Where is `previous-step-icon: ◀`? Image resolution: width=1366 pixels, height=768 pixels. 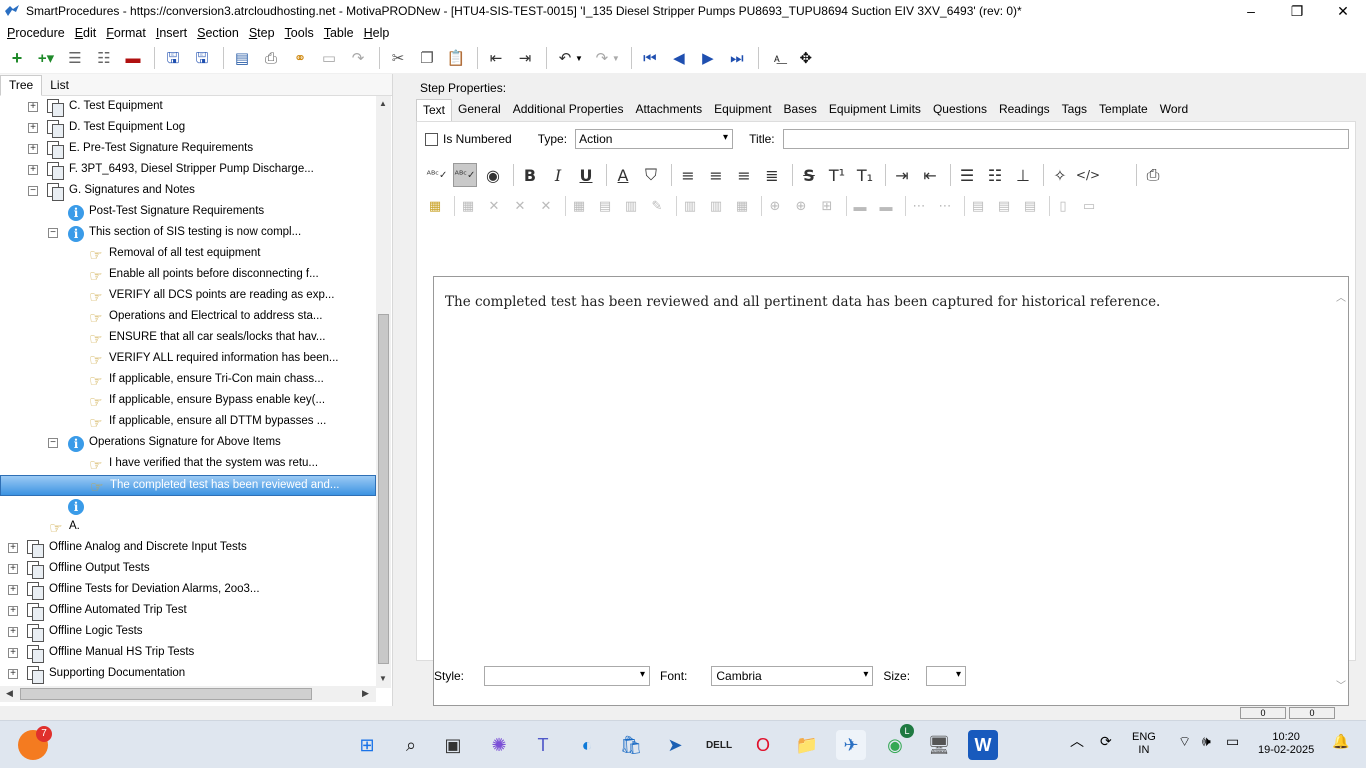
previous-step-icon: ◀ is located at coordinates (679, 58).